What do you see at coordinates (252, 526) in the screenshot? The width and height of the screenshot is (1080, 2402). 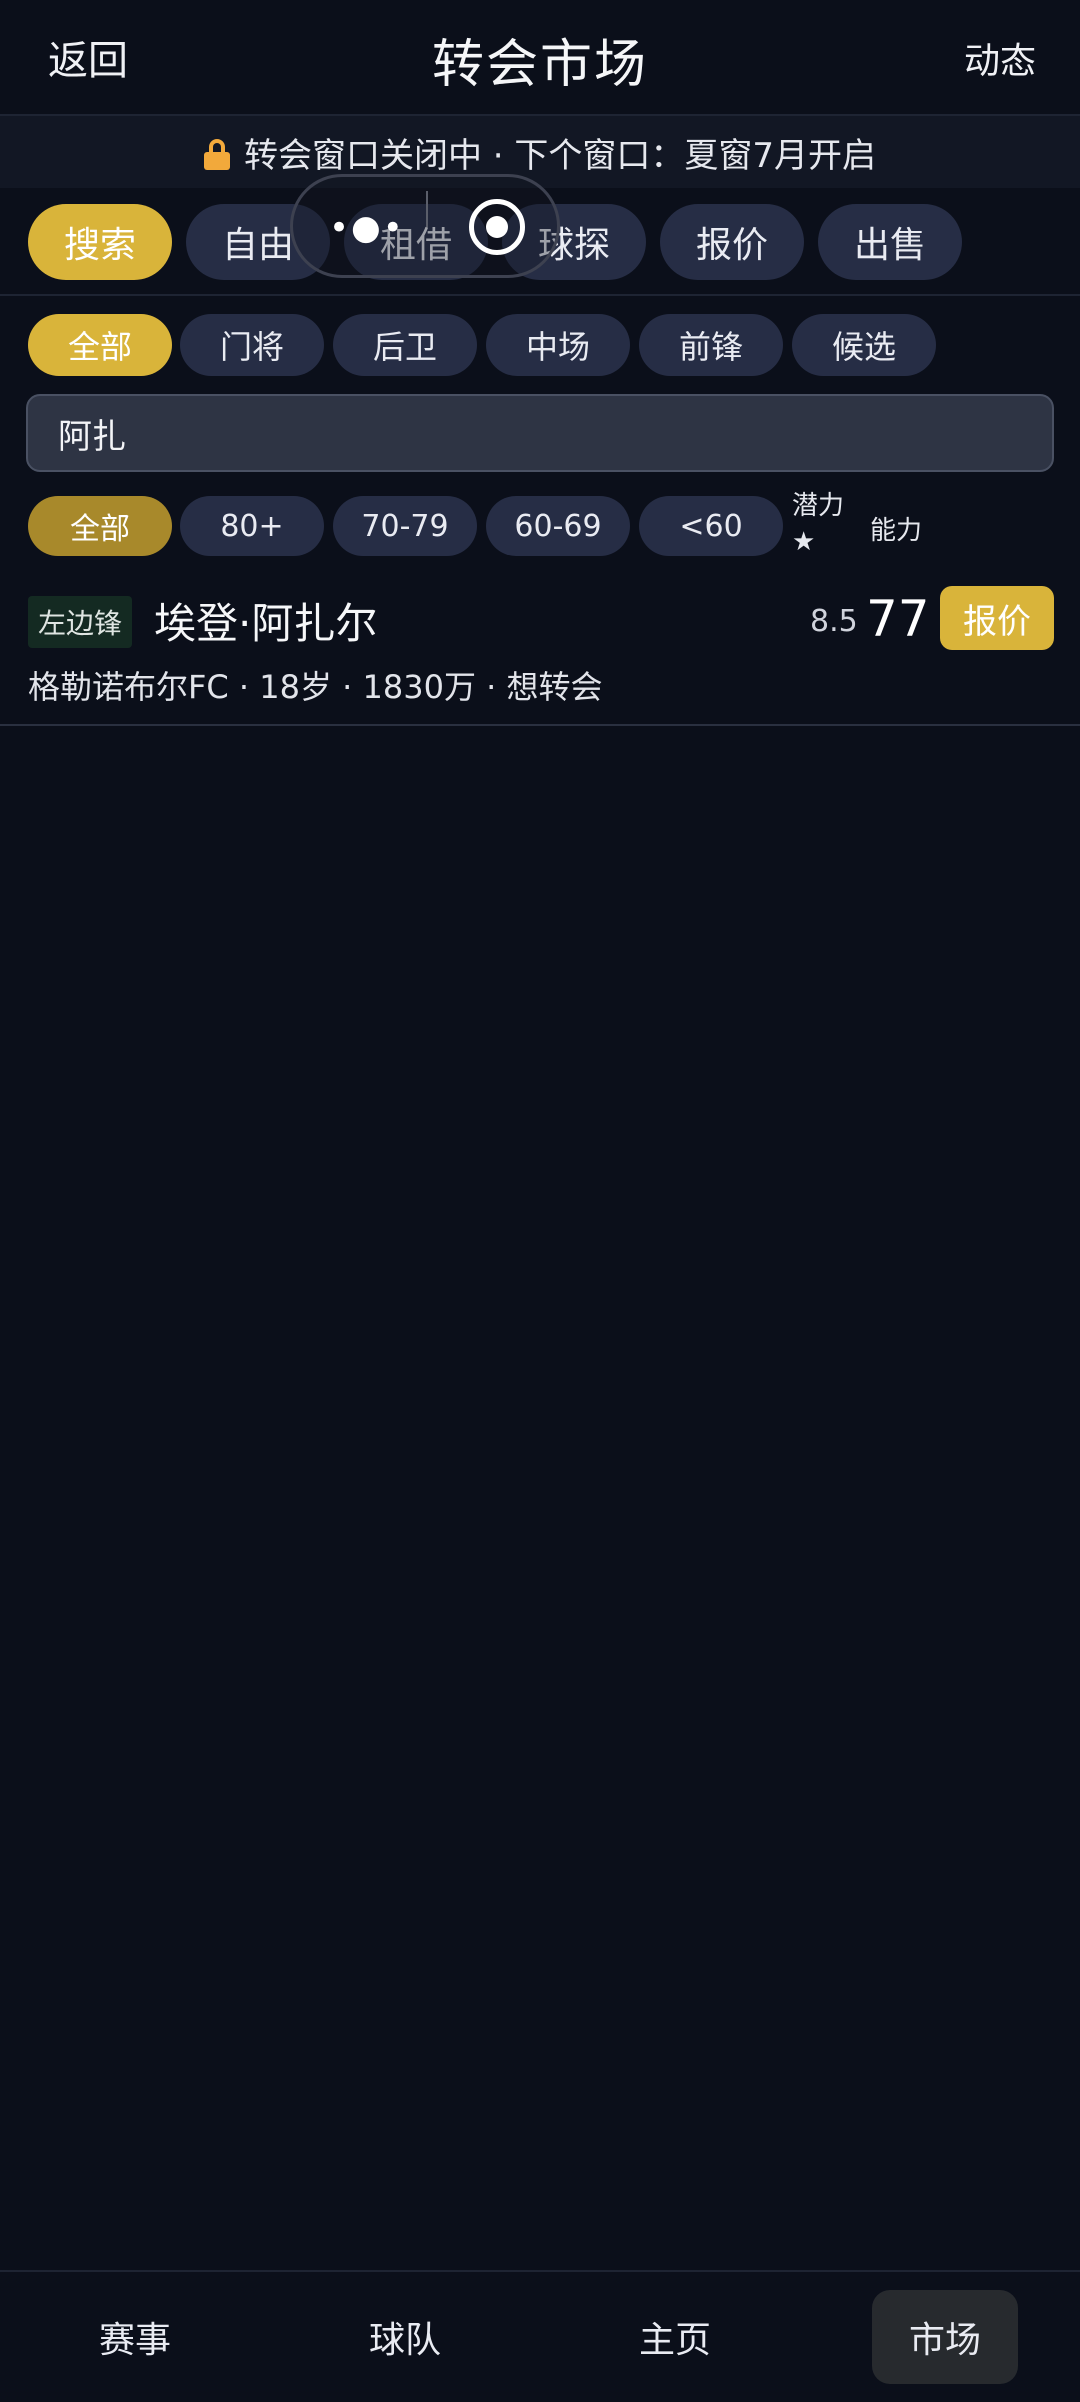 I see `rating-80-plus: 80+` at bounding box center [252, 526].